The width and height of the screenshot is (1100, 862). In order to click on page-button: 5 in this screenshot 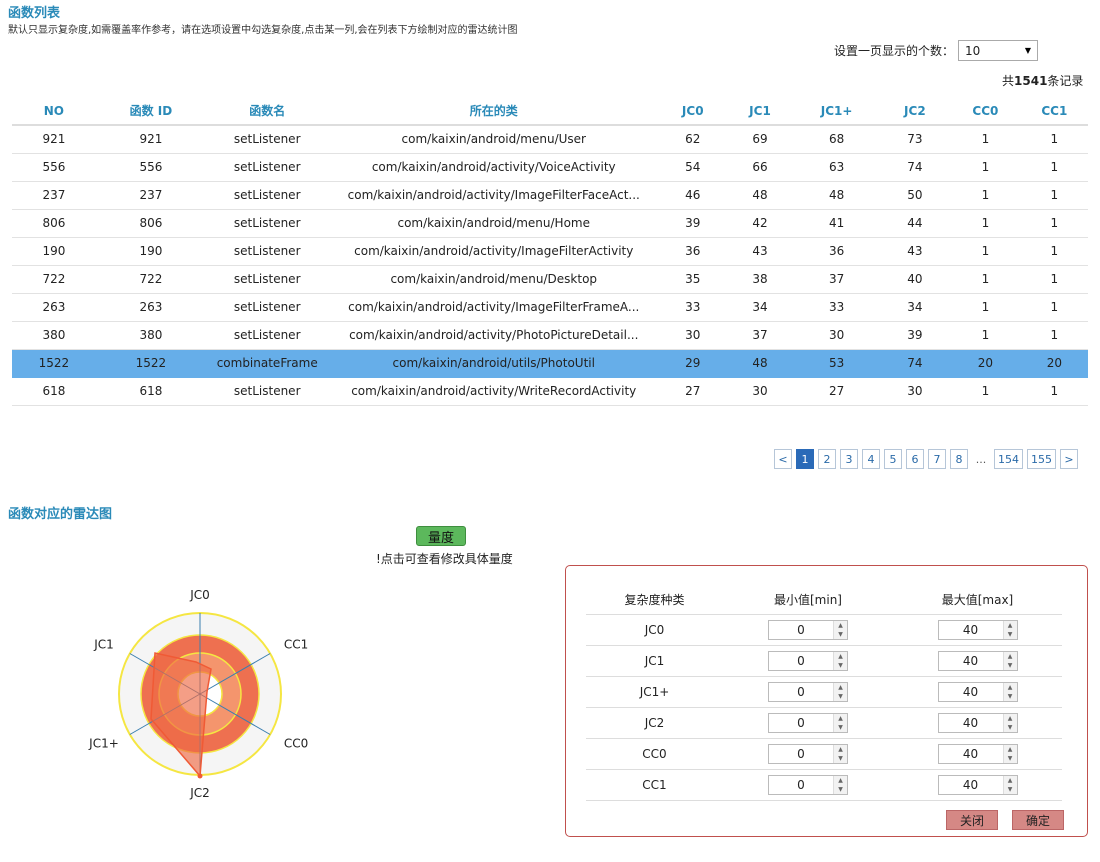, I will do `click(893, 459)`.